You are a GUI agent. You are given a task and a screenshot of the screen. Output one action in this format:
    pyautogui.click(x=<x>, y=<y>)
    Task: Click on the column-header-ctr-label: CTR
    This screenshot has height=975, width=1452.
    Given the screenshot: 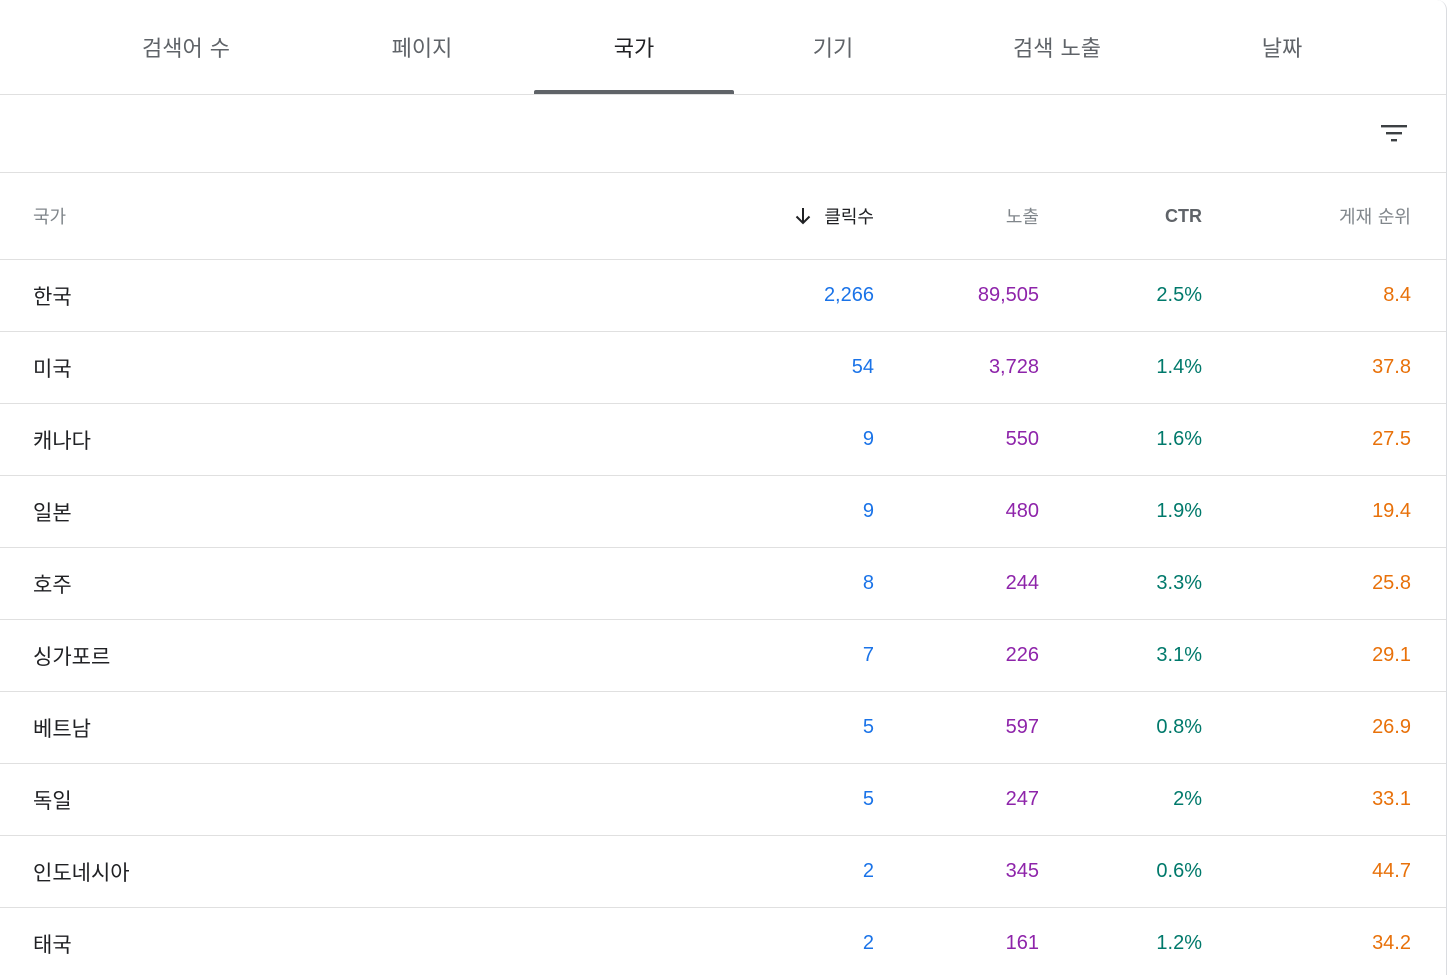 What is the action you would take?
    pyautogui.click(x=1183, y=215)
    